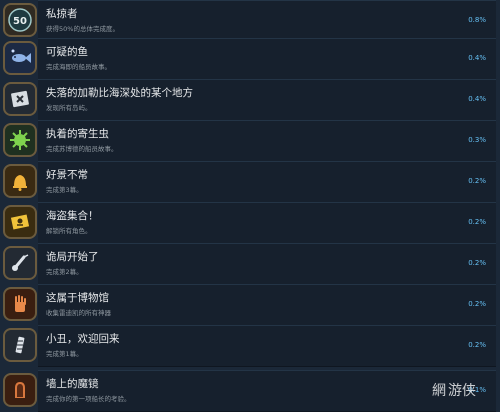 The image size is (500, 412). Describe the element at coordinates (20, 58) in the screenshot. I see `fish-icon` at that location.